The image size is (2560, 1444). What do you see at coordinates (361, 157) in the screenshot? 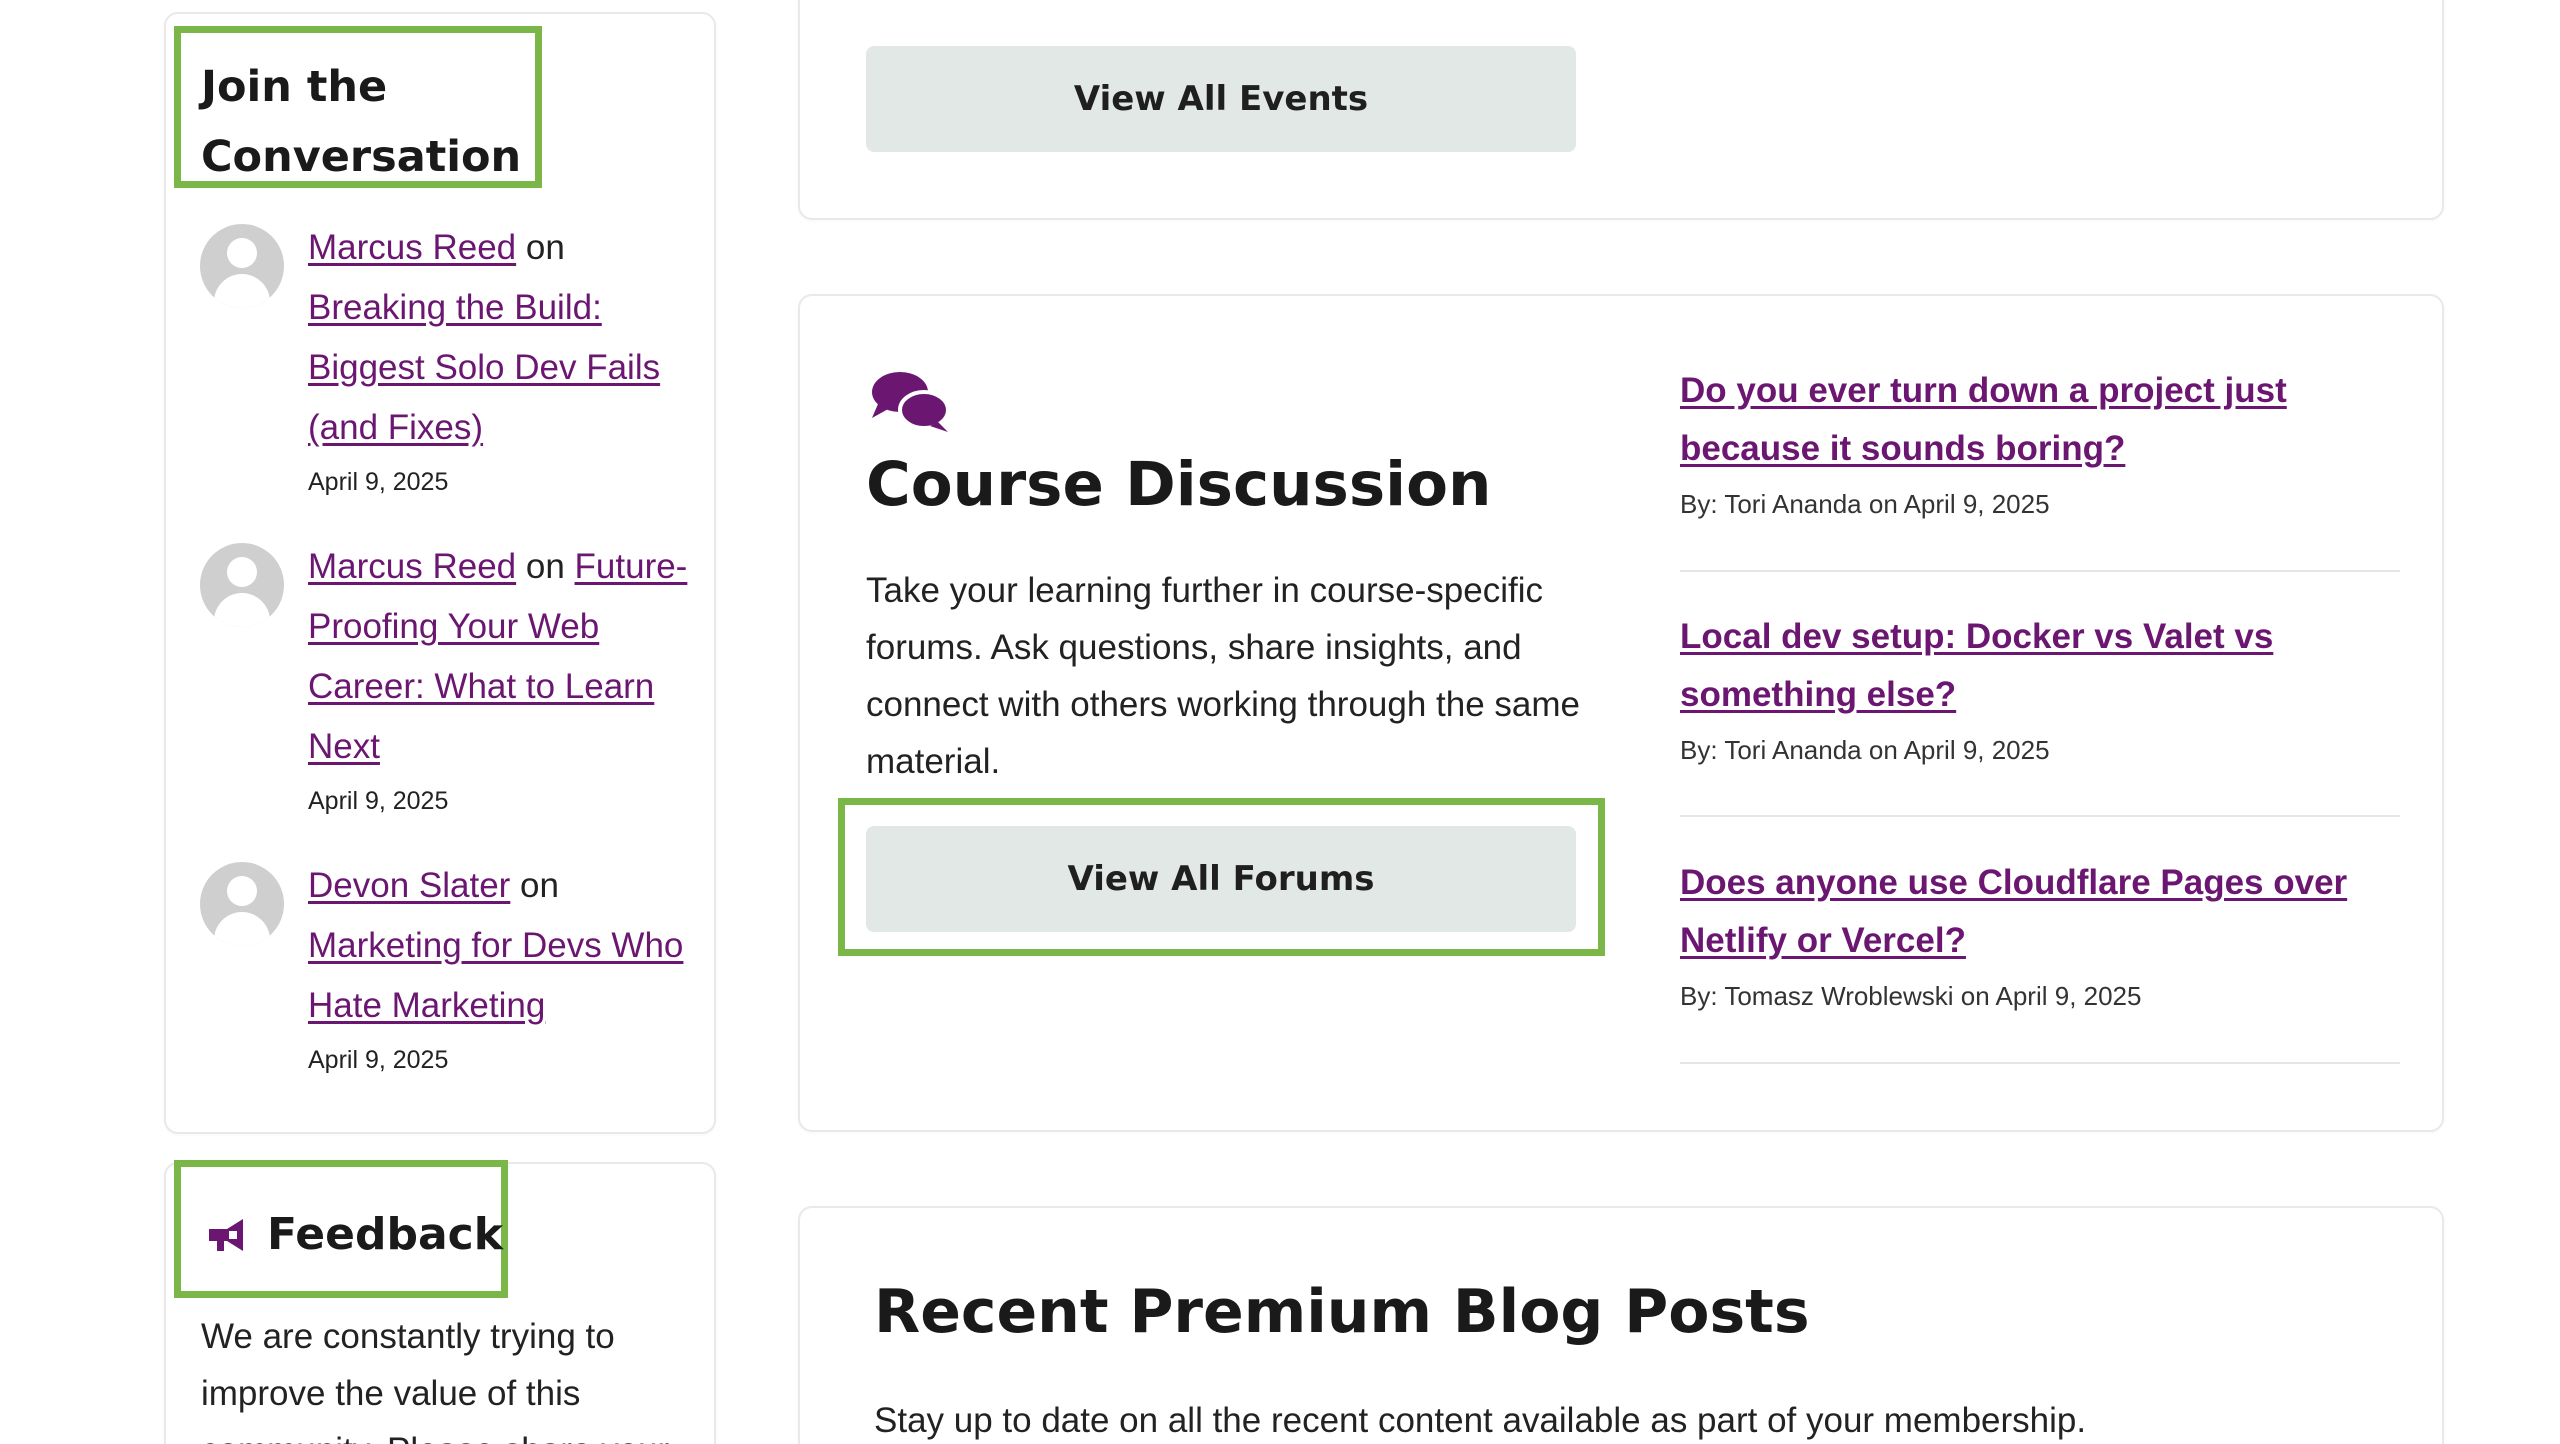
I see `conversation-title-line2: Conversation` at bounding box center [361, 157].